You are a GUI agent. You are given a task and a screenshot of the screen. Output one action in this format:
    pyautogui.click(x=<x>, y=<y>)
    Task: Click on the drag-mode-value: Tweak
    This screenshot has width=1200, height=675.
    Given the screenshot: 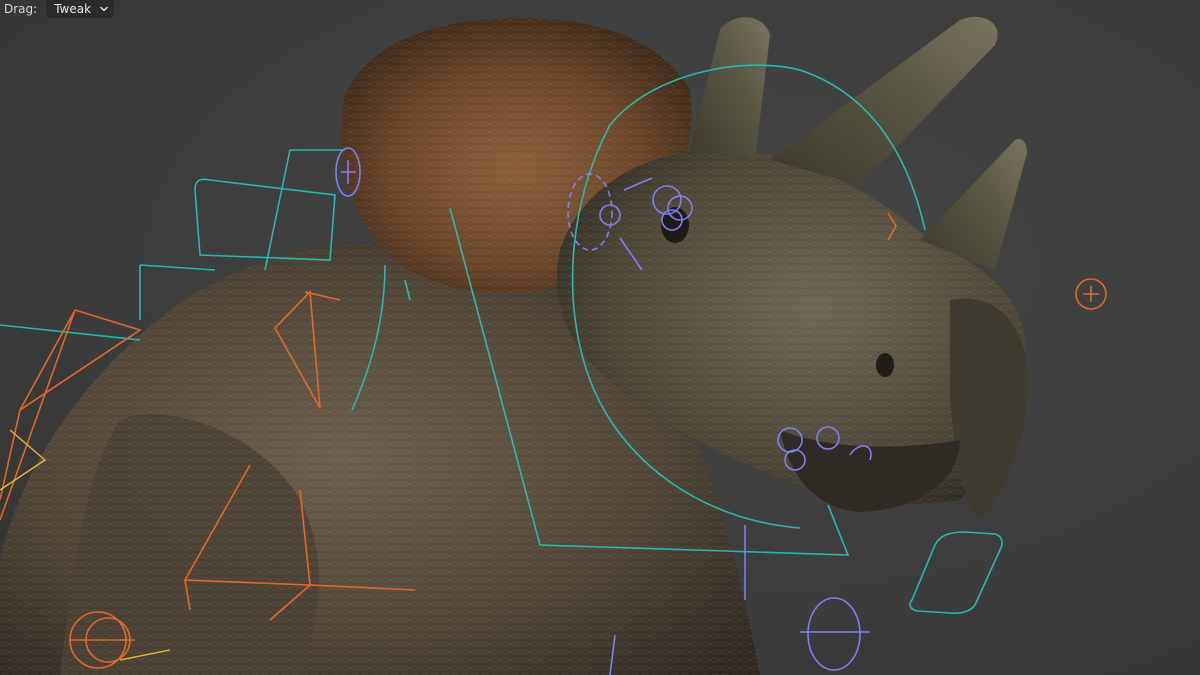 What is the action you would take?
    pyautogui.click(x=73, y=9)
    